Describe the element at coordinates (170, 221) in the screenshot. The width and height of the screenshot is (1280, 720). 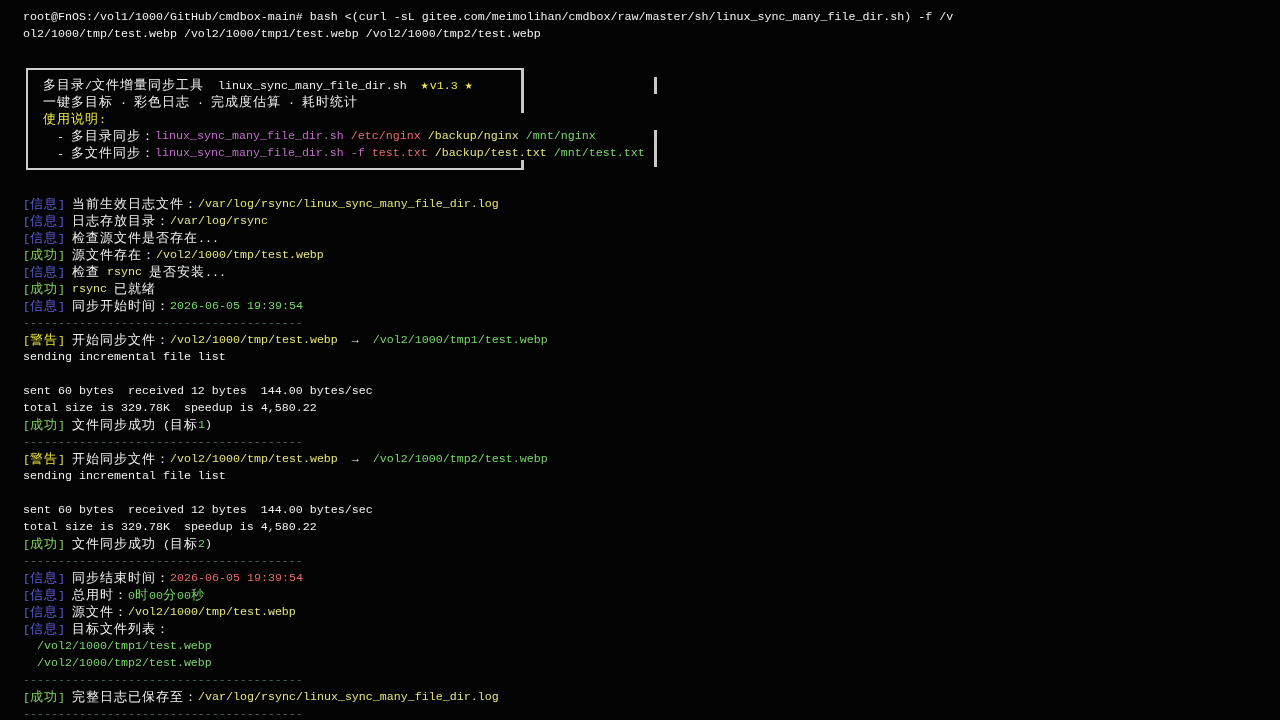
I see `log-message: 日志存放目录：/var/log/rsync` at that location.